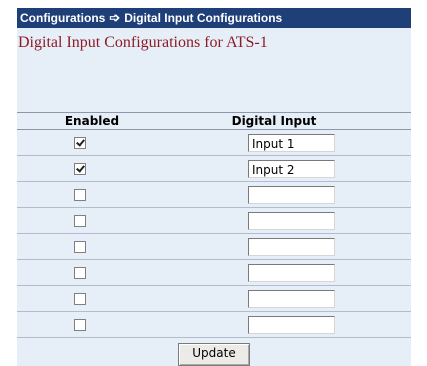 Image resolution: width=427 pixels, height=366 pixels. What do you see at coordinates (291, 142) in the screenshot?
I see `digital-input-field: Input 1` at bounding box center [291, 142].